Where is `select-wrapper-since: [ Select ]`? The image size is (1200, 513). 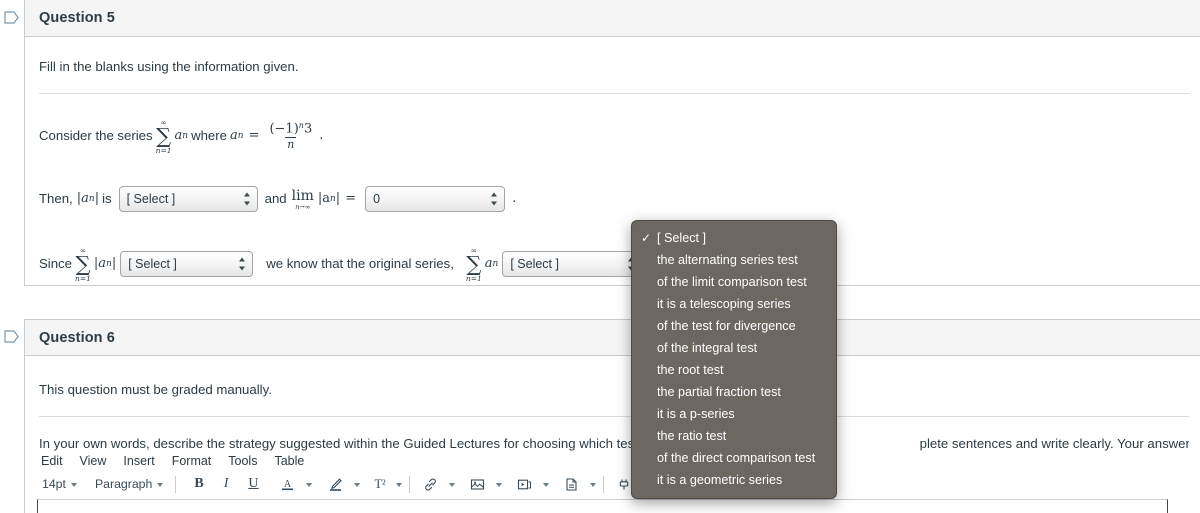 select-wrapper-since: [ Select ] is located at coordinates (187, 263).